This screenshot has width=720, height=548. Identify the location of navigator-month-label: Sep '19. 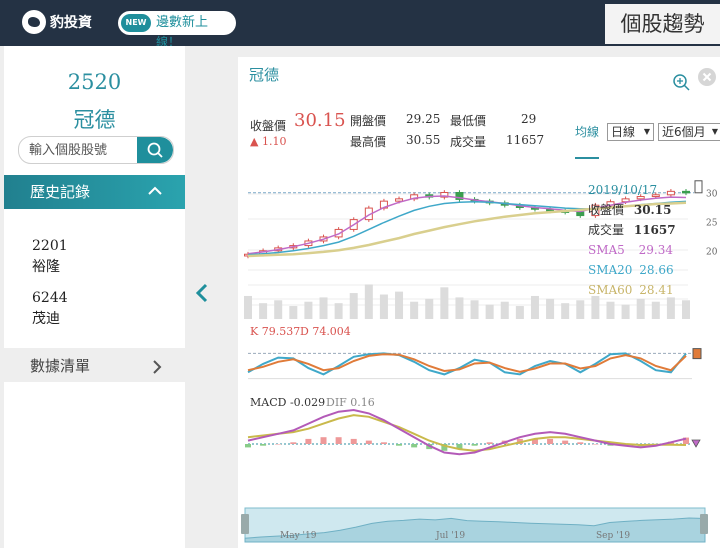
(613, 536).